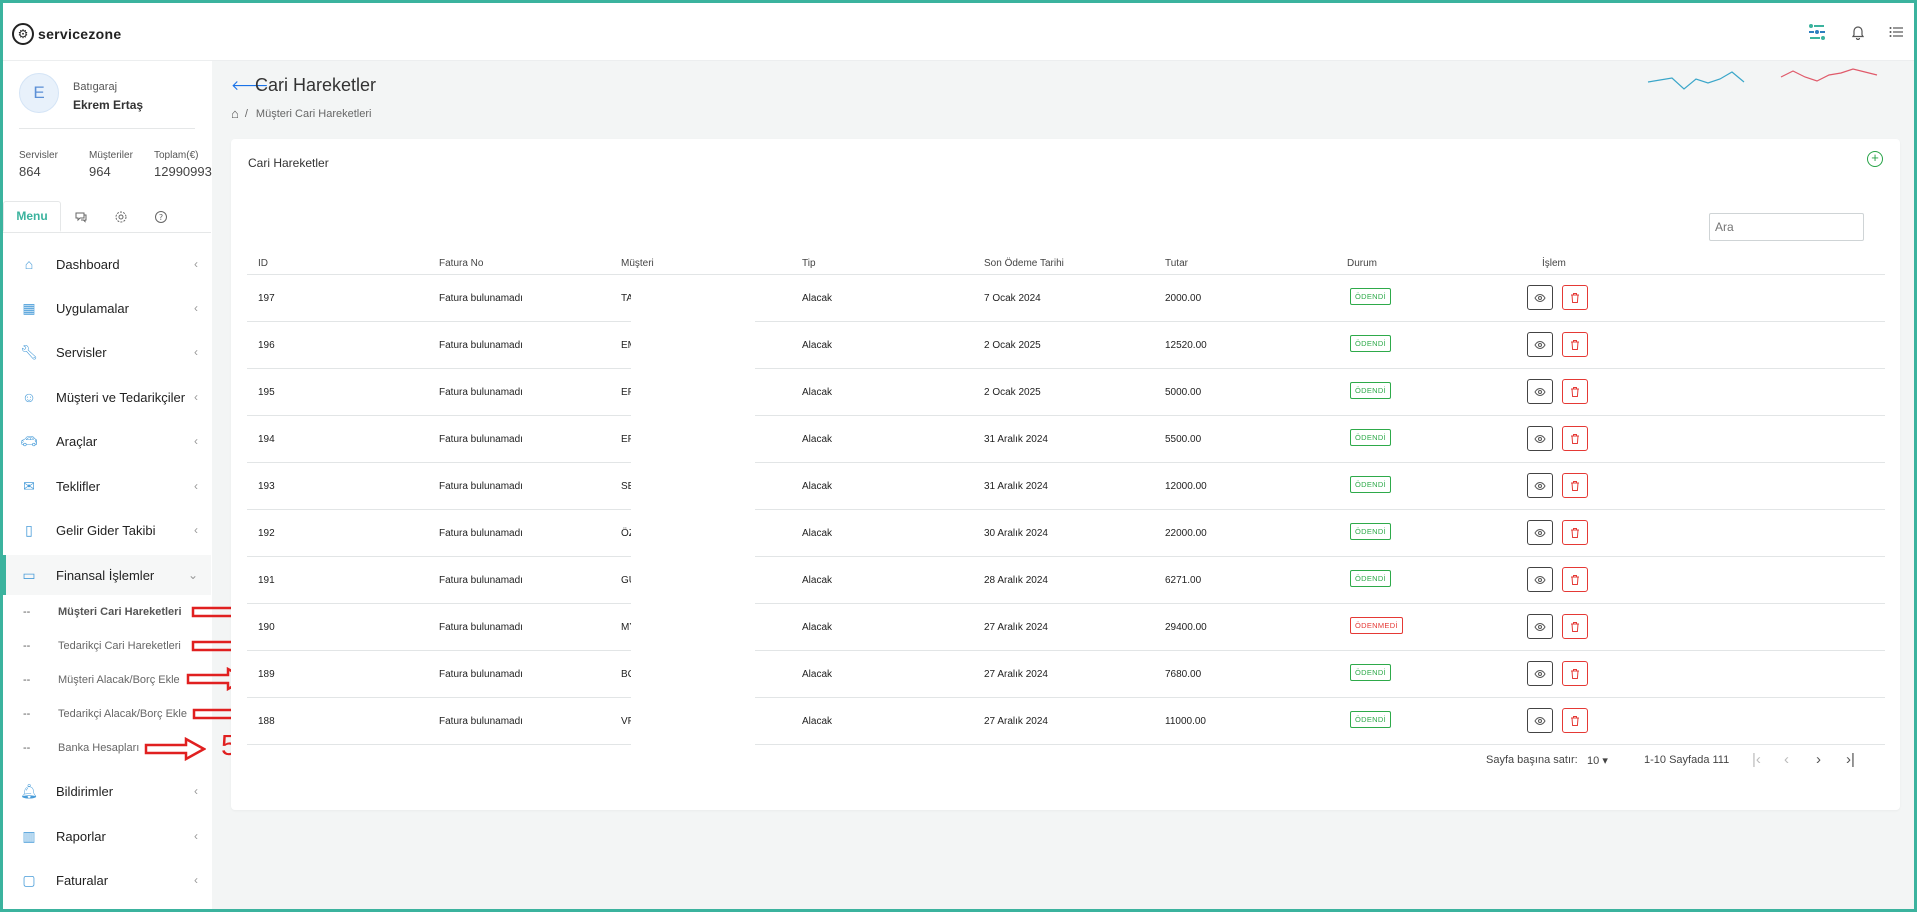 The width and height of the screenshot is (1917, 912). I want to click on sidebar-subitem-musteri-cari: -- Müşteri Cari Hareketleri, so click(107, 612).